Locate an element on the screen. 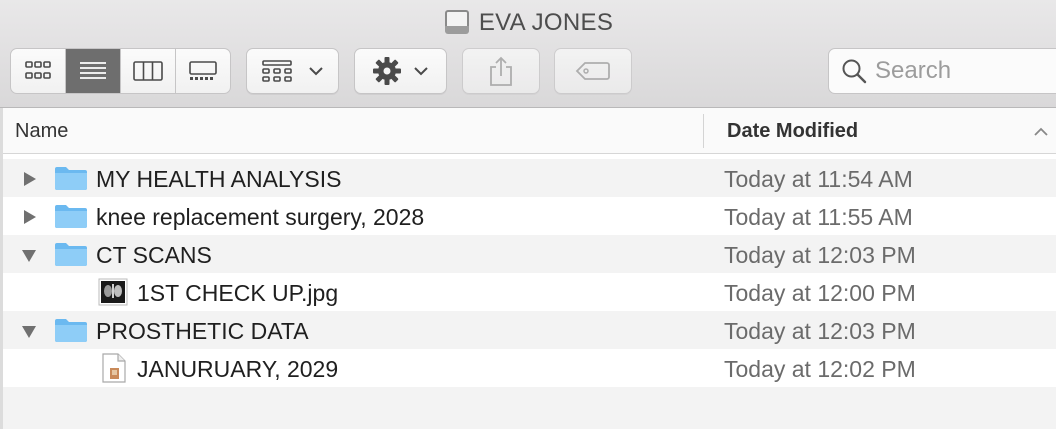 The height and width of the screenshot is (429, 1056). file-name: MY HEALTH ANALYSIS is located at coordinates (219, 179).